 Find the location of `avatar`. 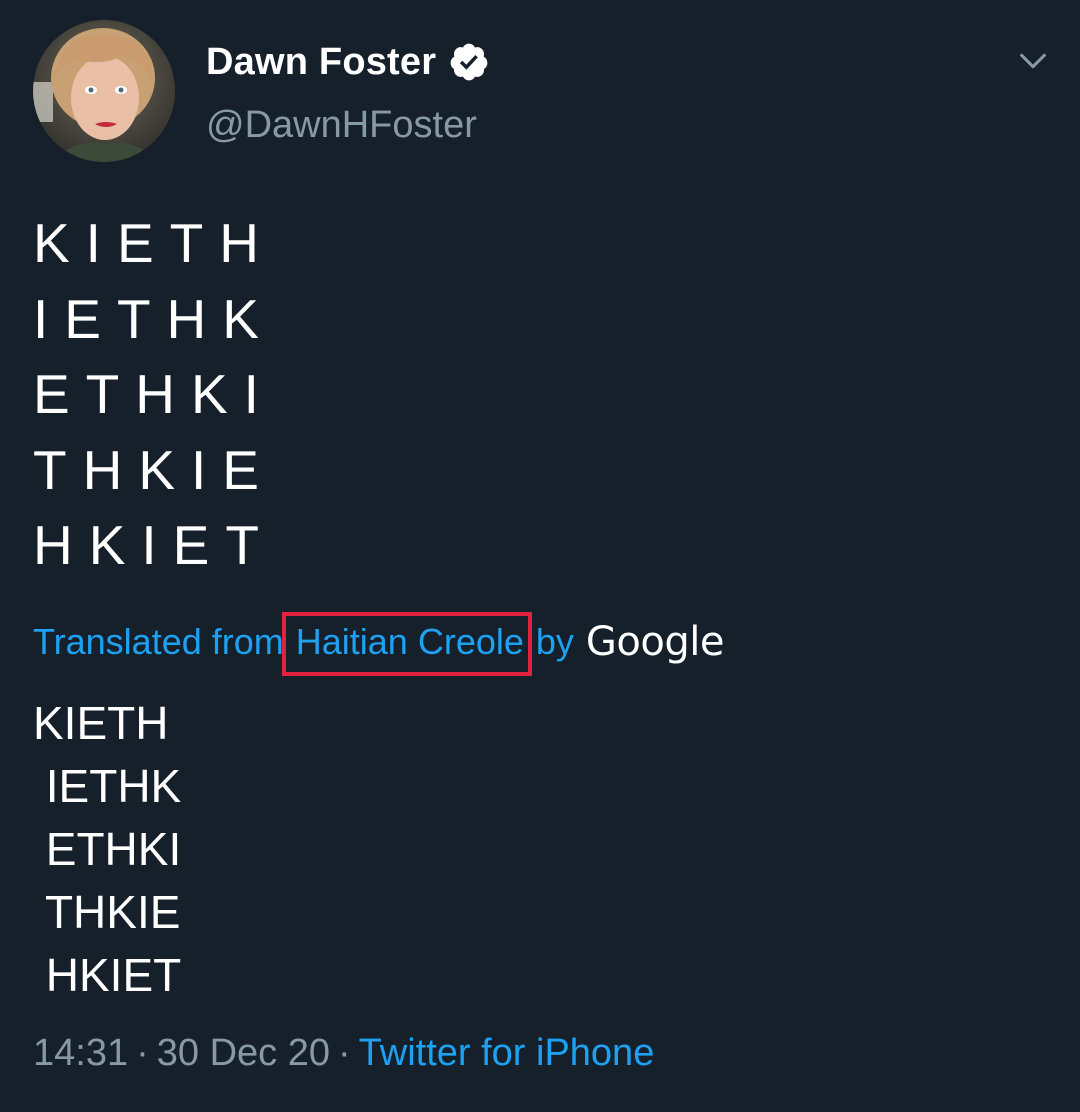

avatar is located at coordinates (104, 91).